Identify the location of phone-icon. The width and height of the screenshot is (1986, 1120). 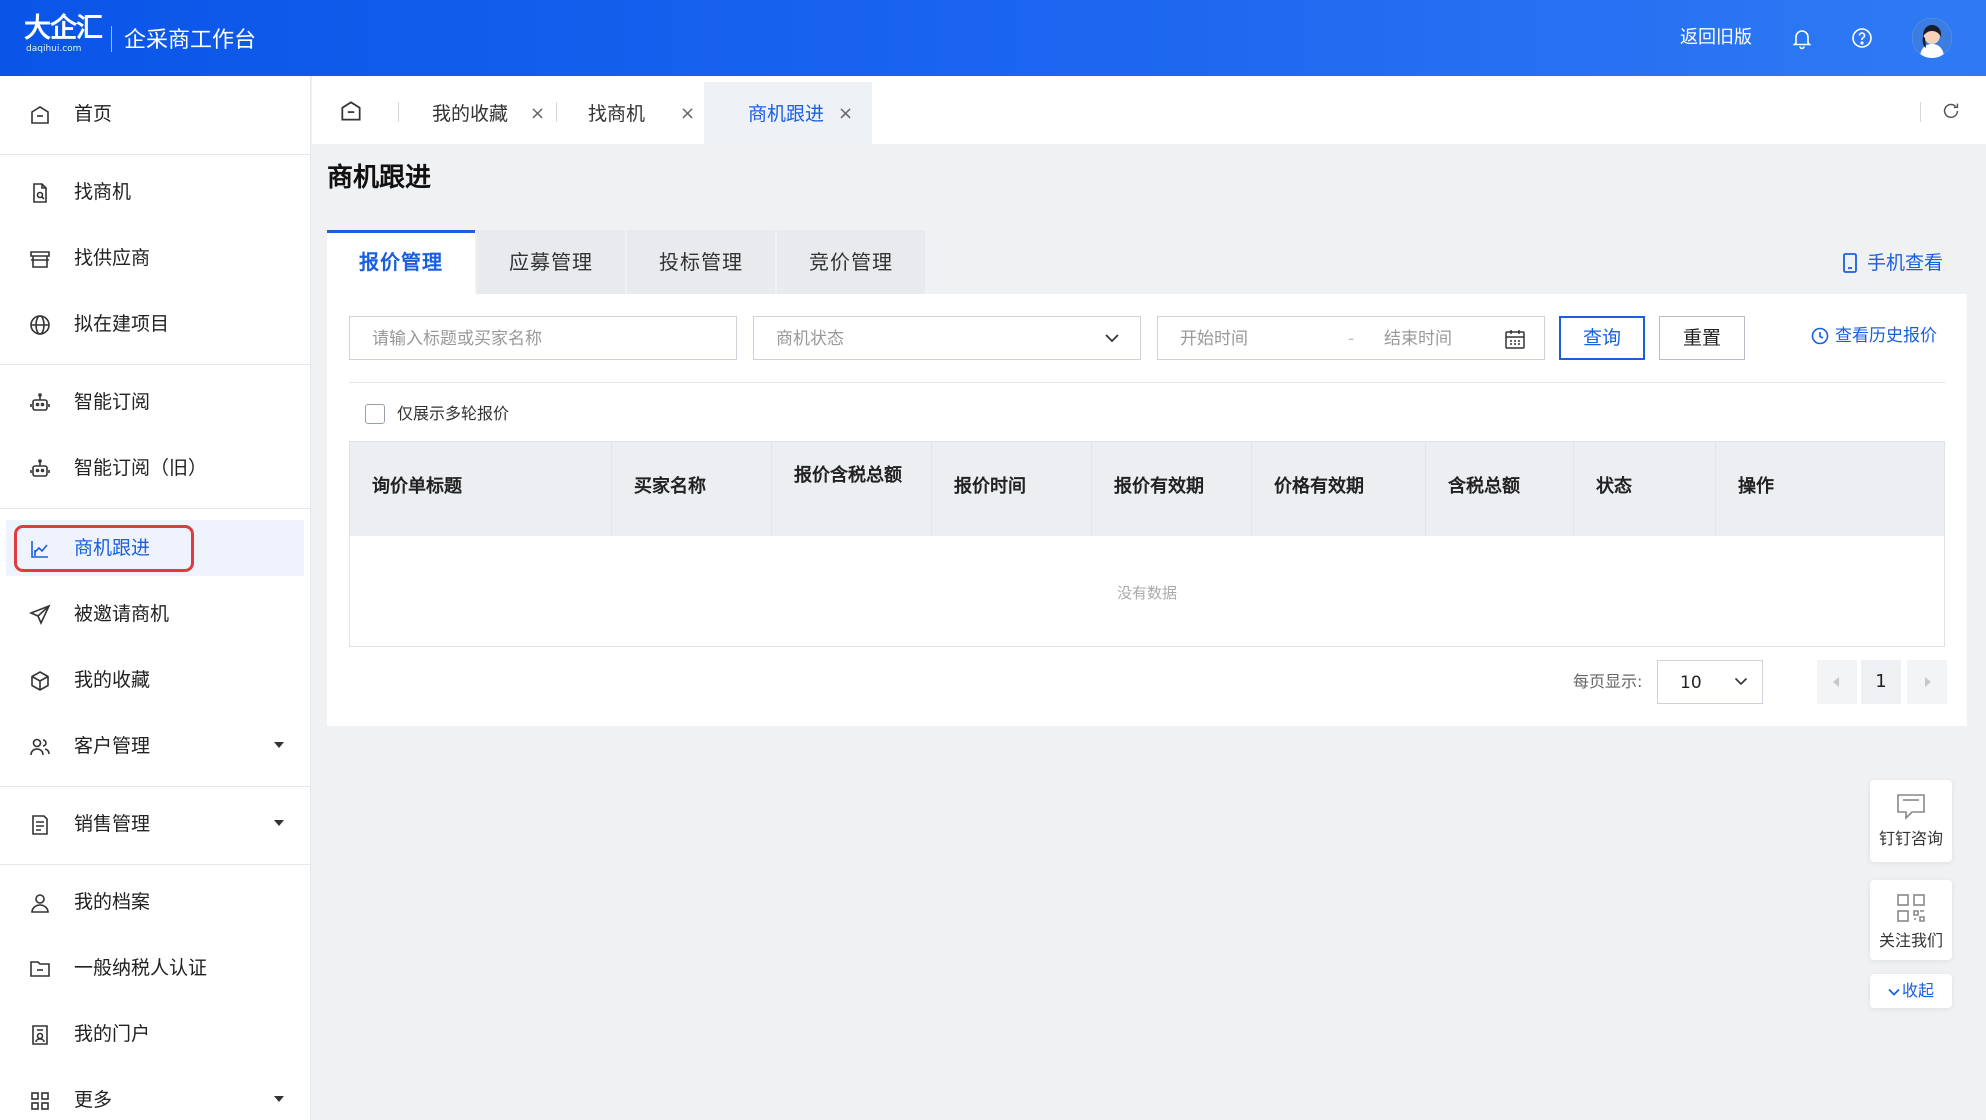
(1850, 263).